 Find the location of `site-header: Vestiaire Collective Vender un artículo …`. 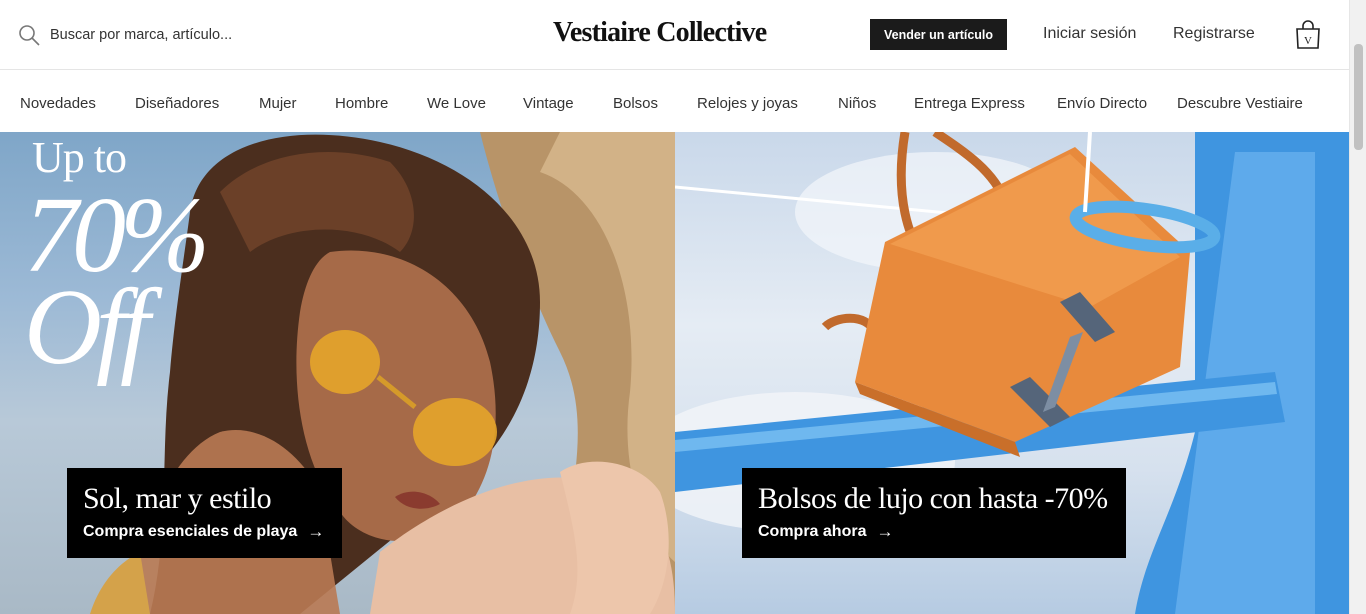

site-header: Vestiaire Collective Vender un artículo … is located at coordinates (674, 35).